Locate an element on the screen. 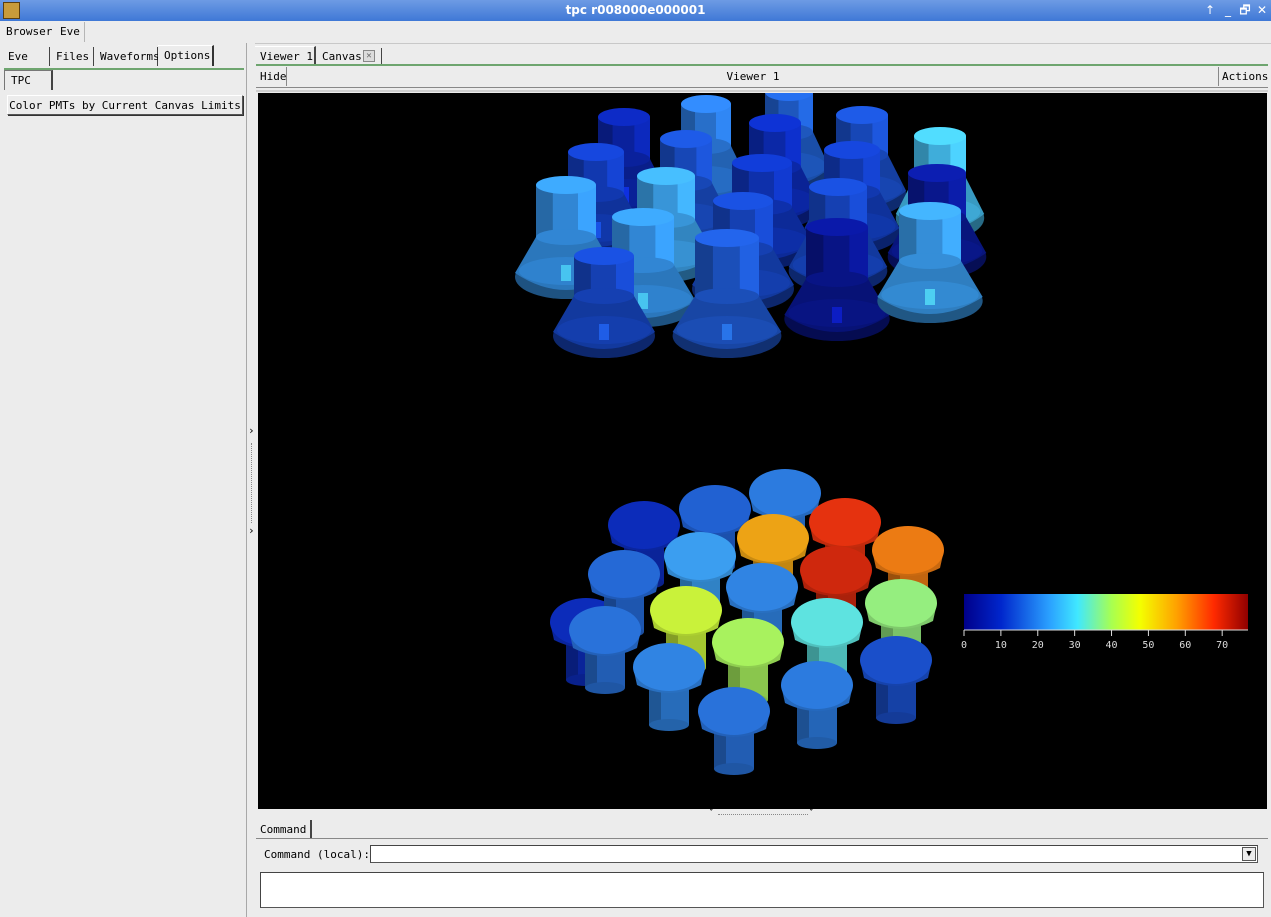  pmt-array-top is located at coordinates (751, 225).